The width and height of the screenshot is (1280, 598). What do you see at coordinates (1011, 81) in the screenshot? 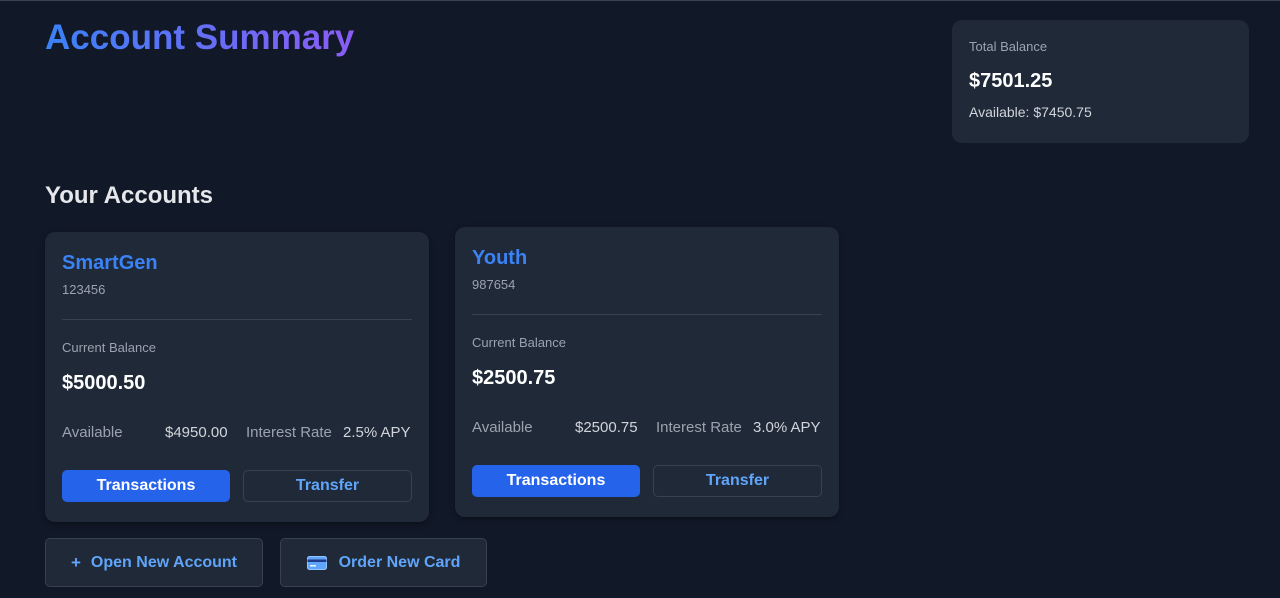
I see `total-balance-value: $7501.25` at bounding box center [1011, 81].